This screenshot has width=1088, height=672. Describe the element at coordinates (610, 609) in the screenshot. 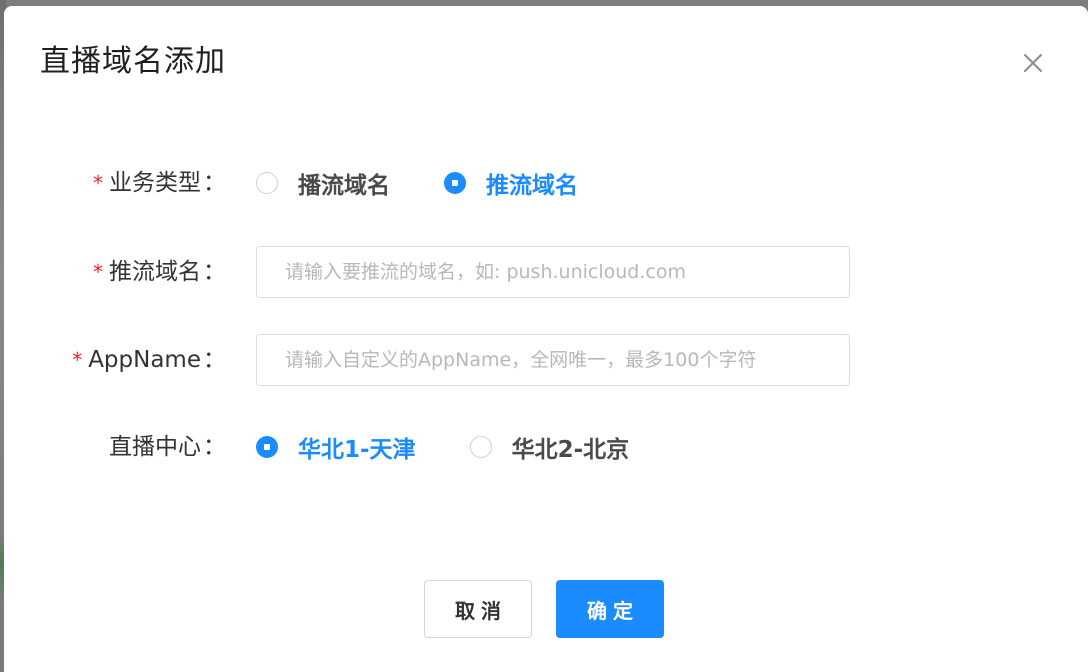

I see `confirm-button: 确定` at that location.